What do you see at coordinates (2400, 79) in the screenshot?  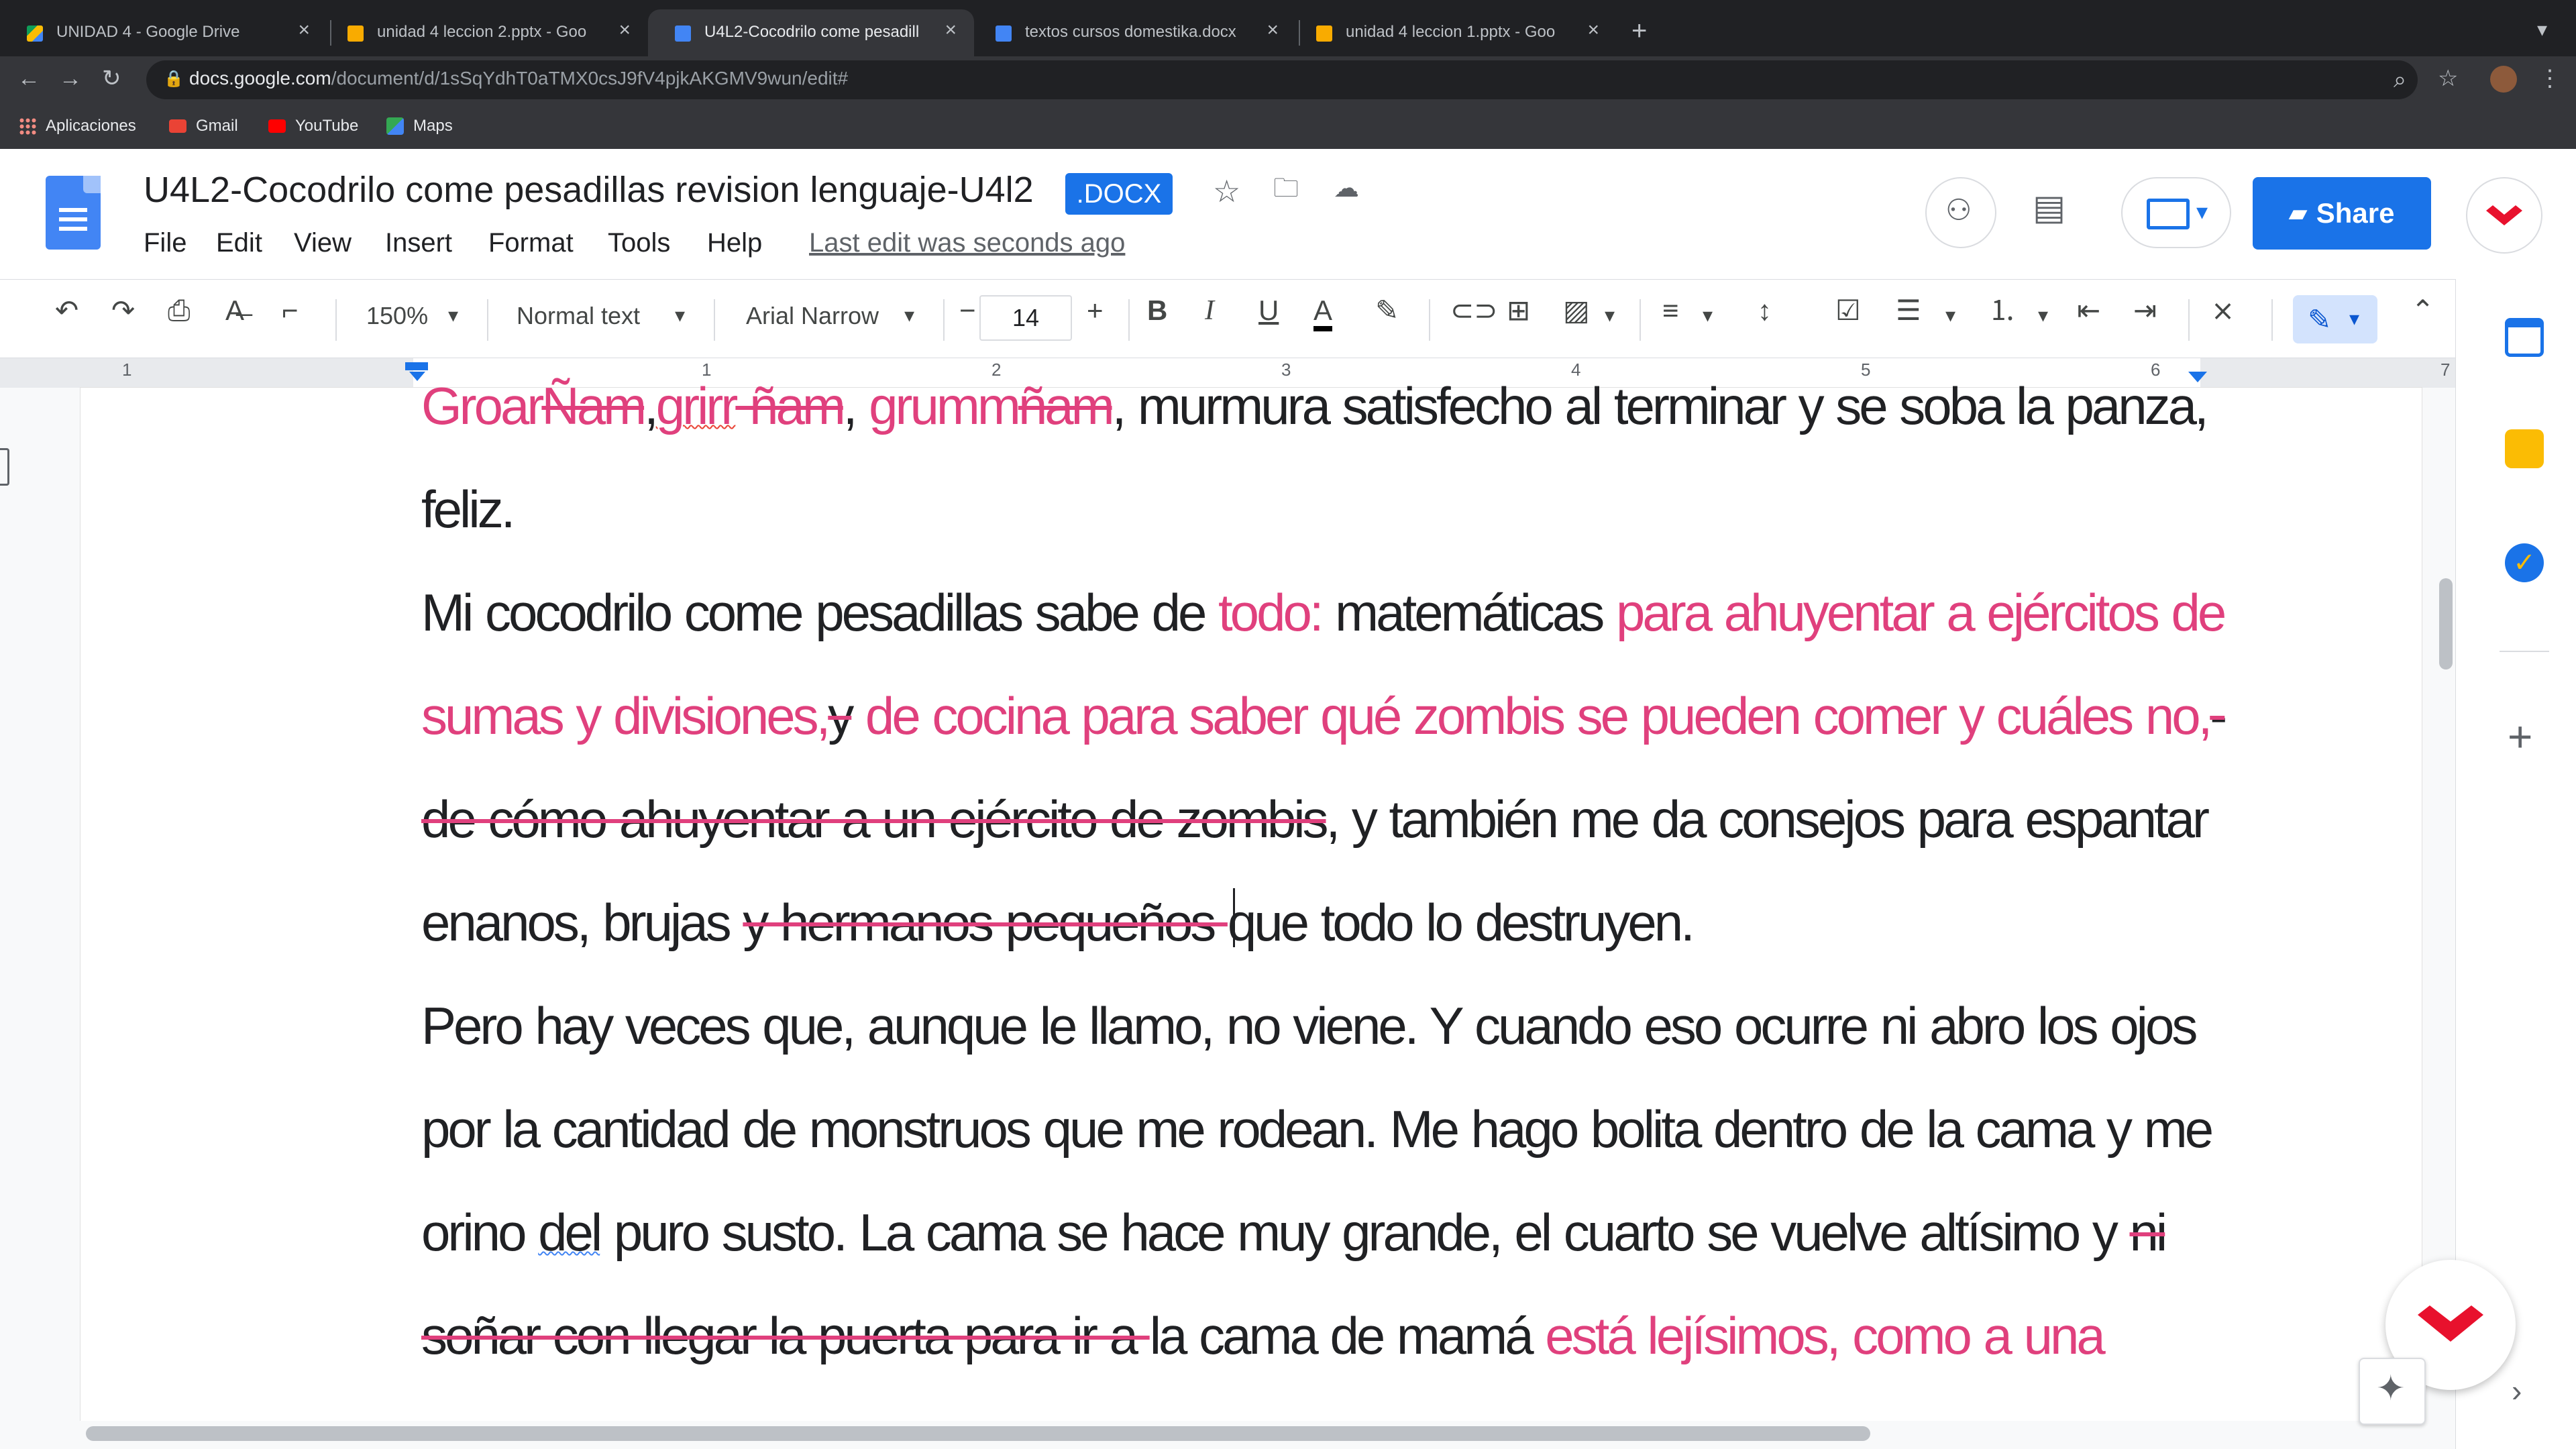 I see `zoom-icon: ⌕` at bounding box center [2400, 79].